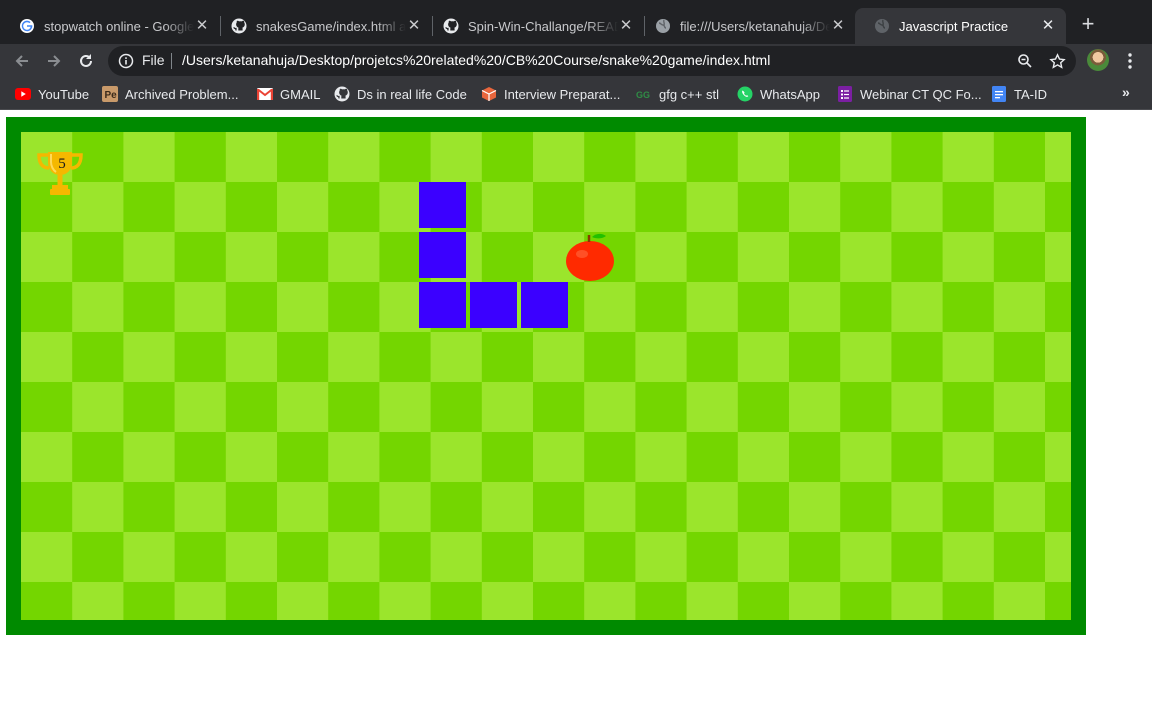 This screenshot has width=1152, height=720. I want to click on reload-icon, so click(86, 60).